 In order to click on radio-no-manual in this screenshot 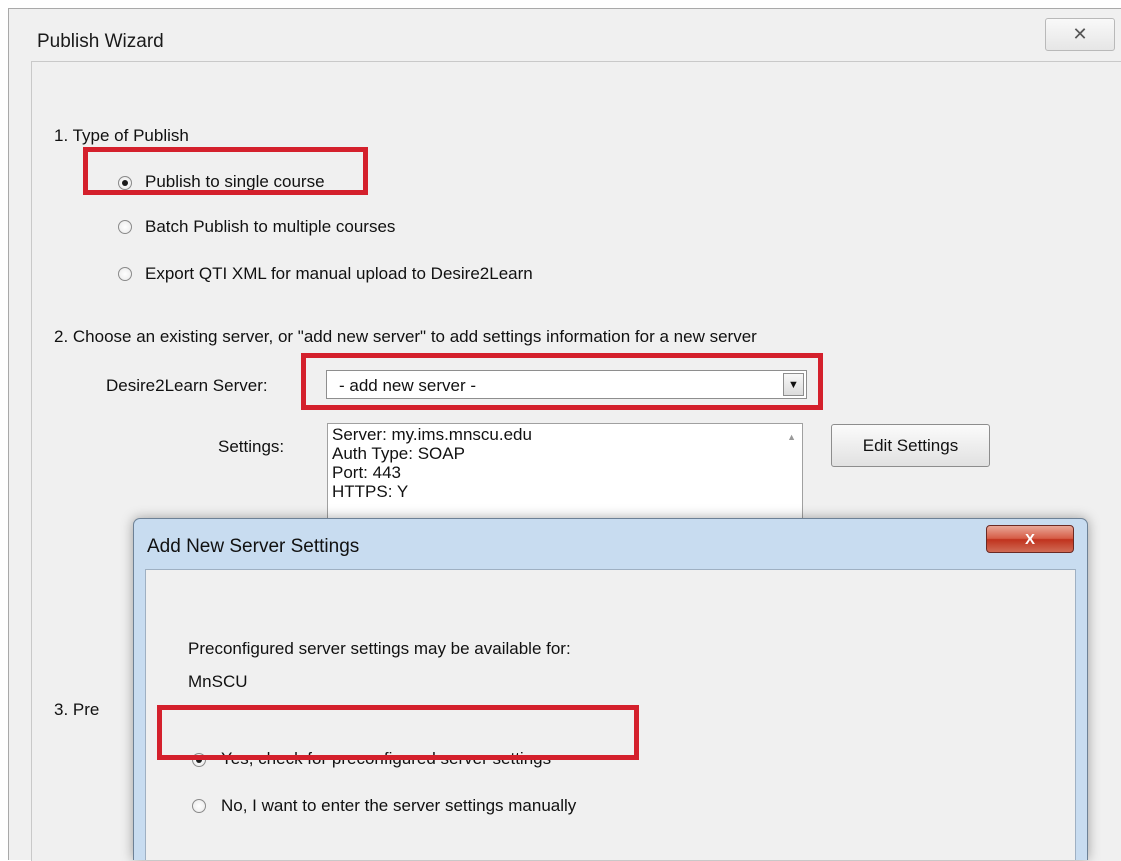, I will do `click(199, 806)`.